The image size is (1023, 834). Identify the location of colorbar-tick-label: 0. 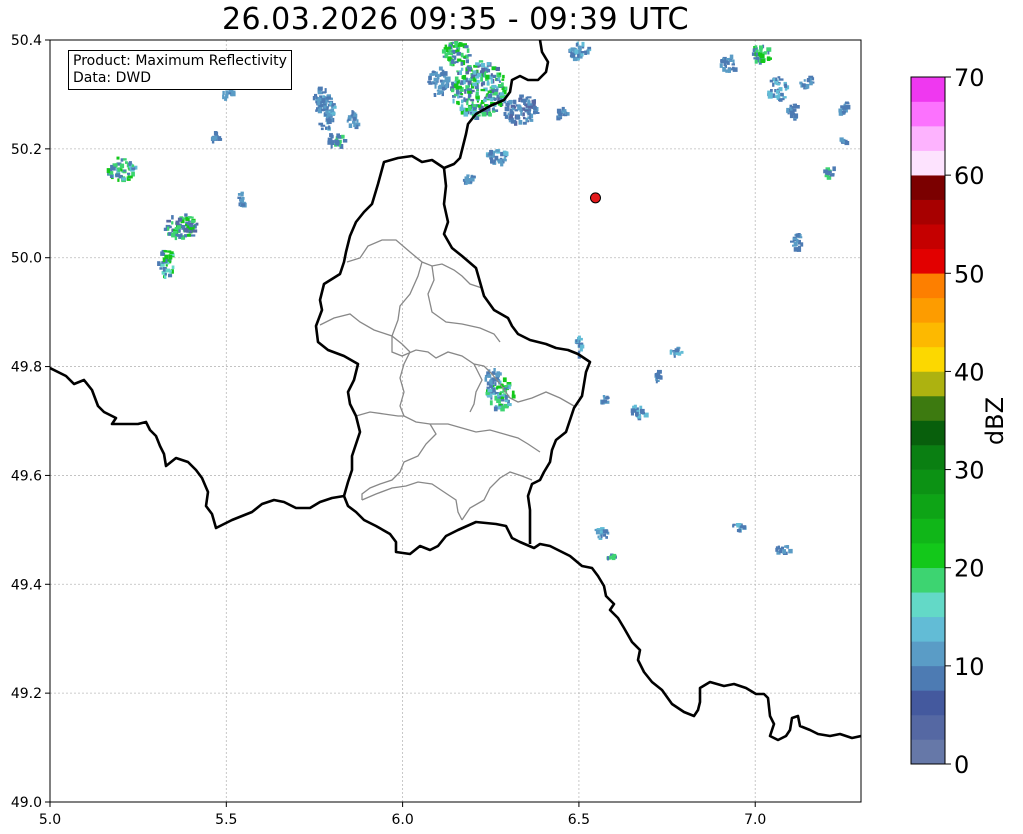
(961, 765).